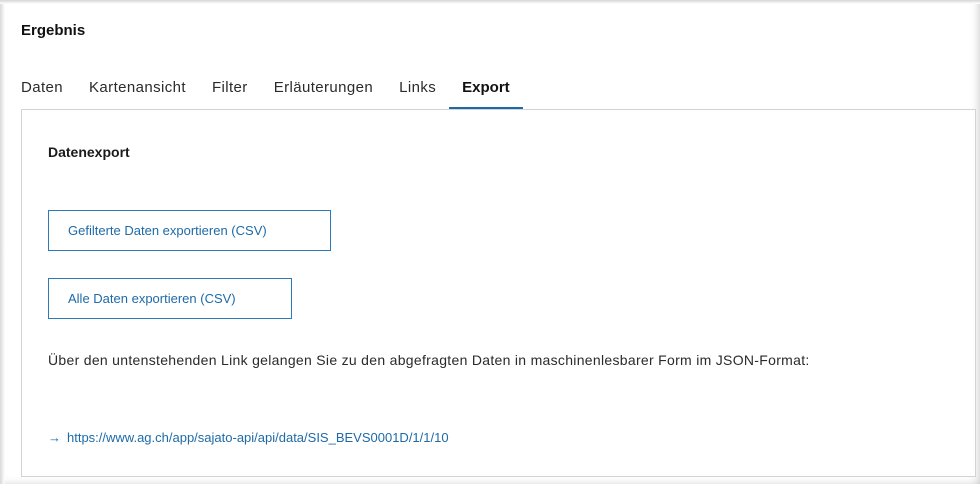  What do you see at coordinates (137, 89) in the screenshot?
I see `tab-kartenansicht: Kartenansicht` at bounding box center [137, 89].